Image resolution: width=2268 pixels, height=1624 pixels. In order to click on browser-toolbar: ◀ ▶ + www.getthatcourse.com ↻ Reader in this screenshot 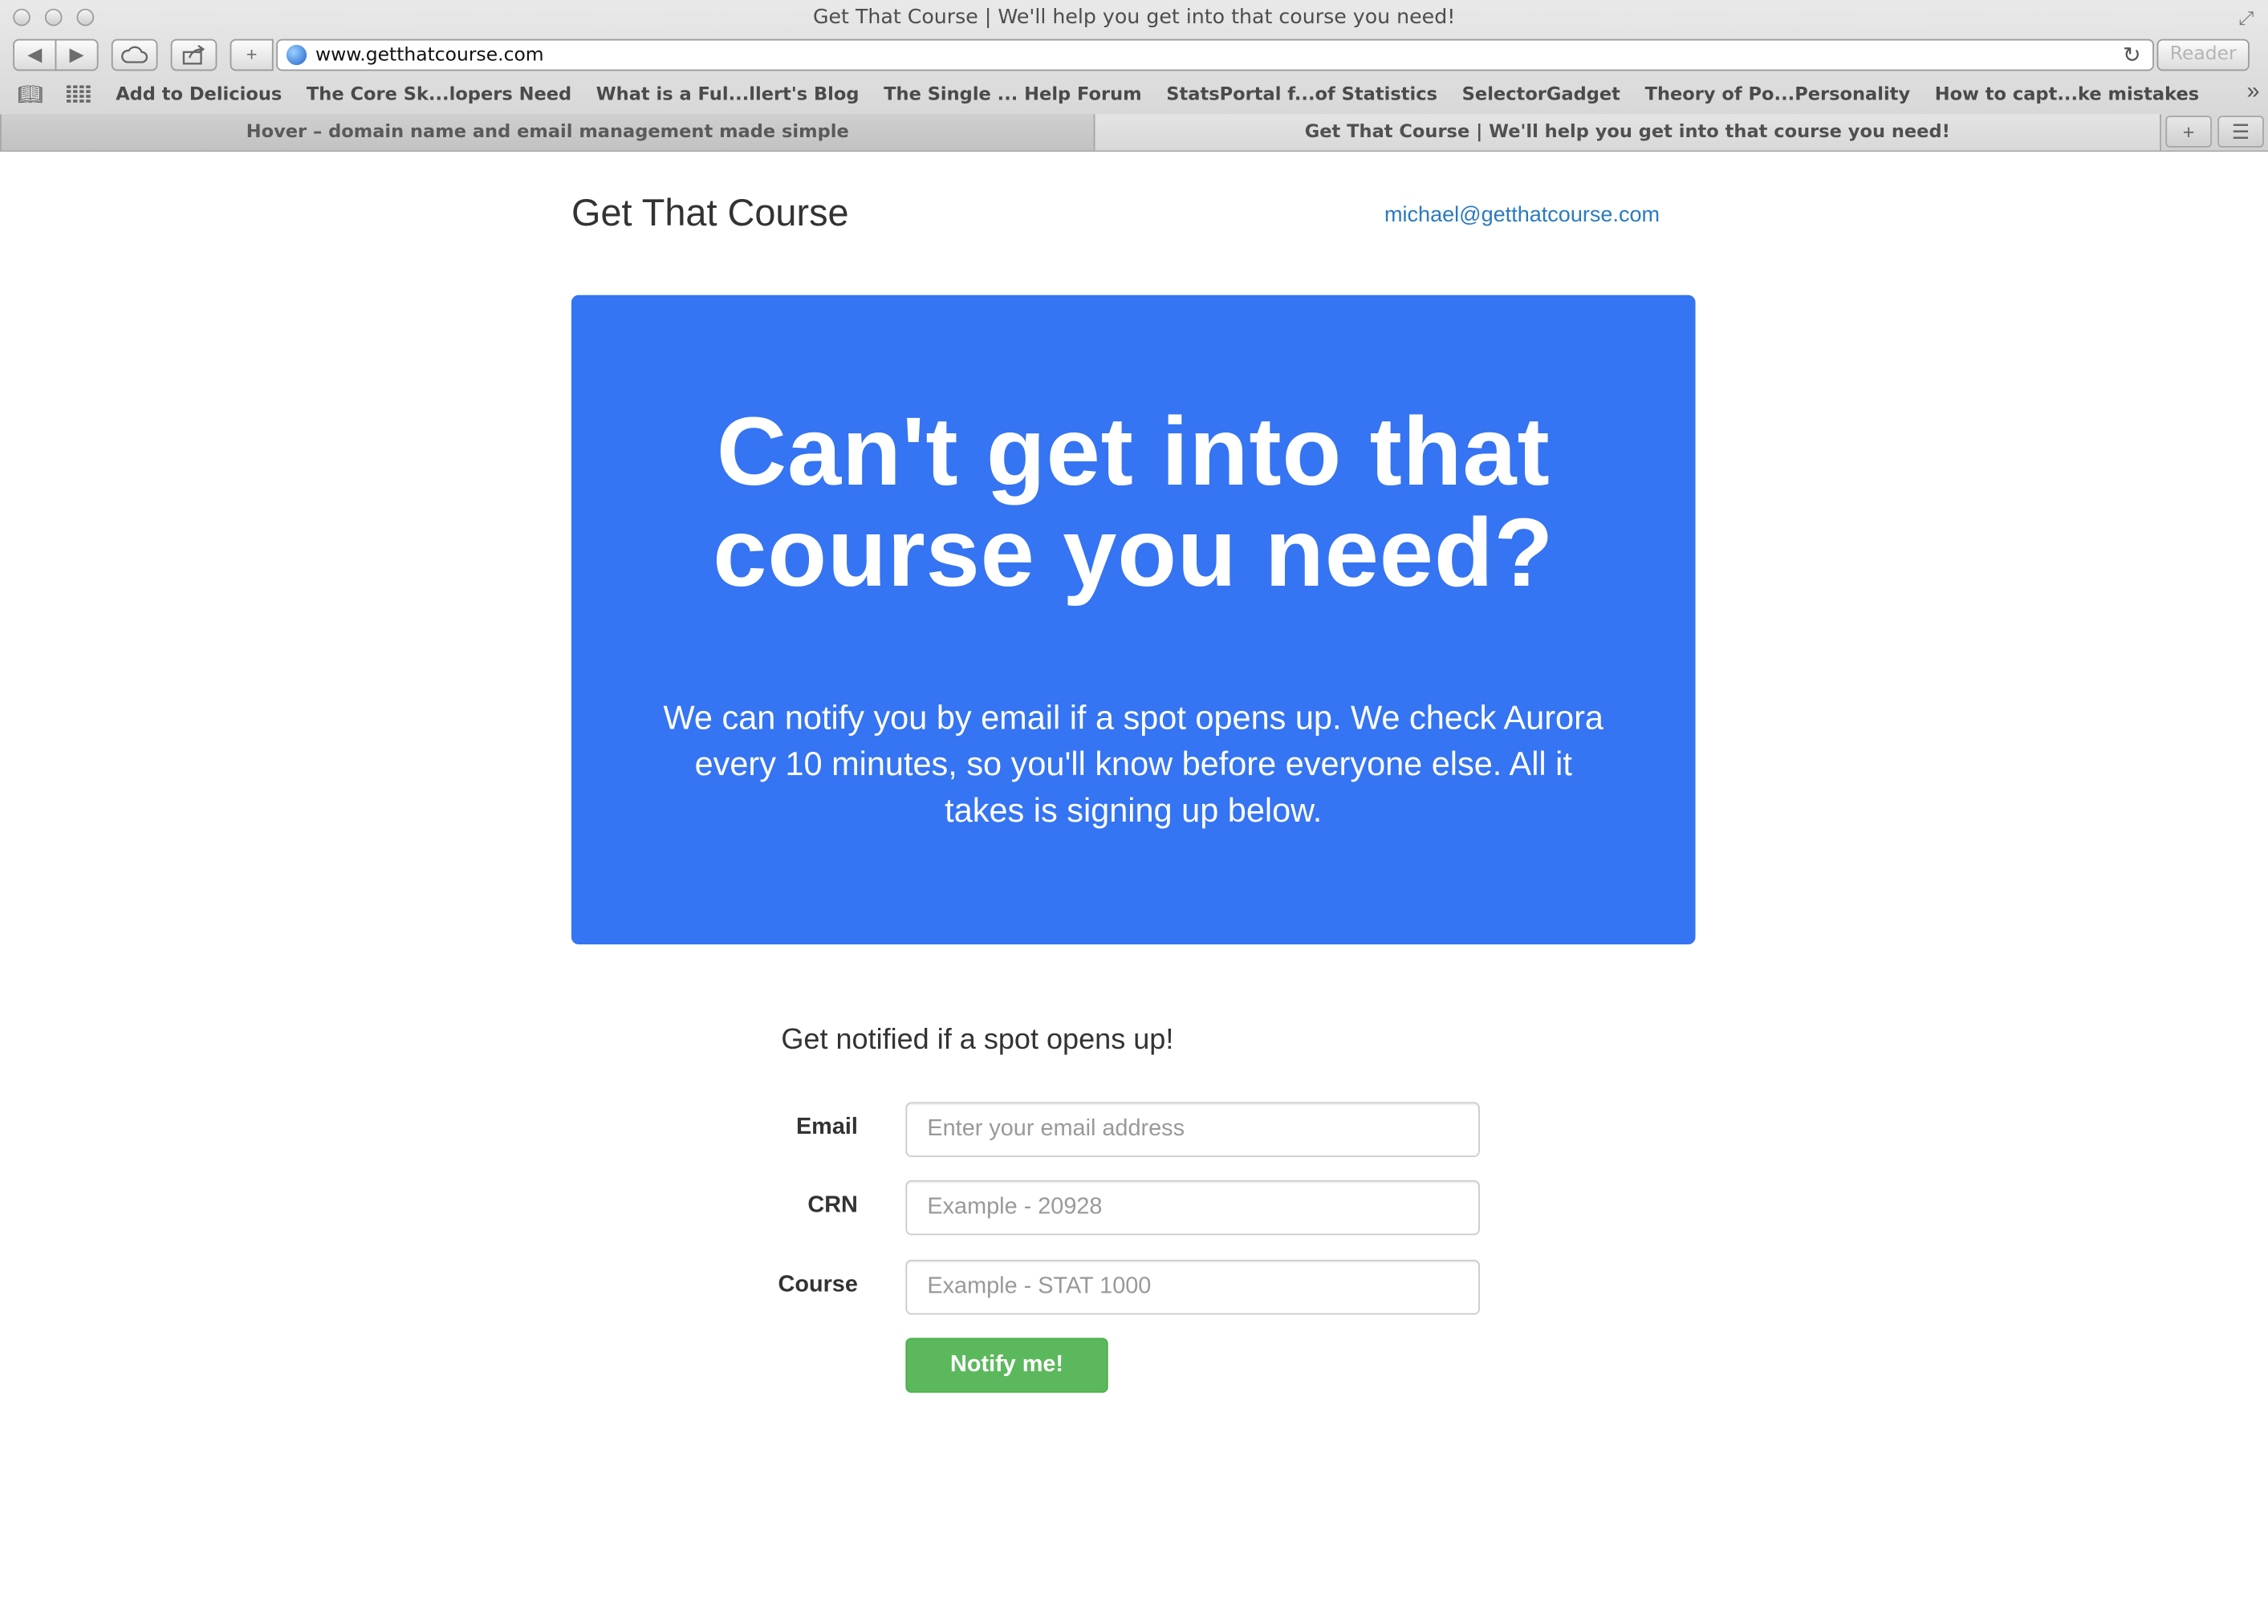, I will do `click(1134, 56)`.